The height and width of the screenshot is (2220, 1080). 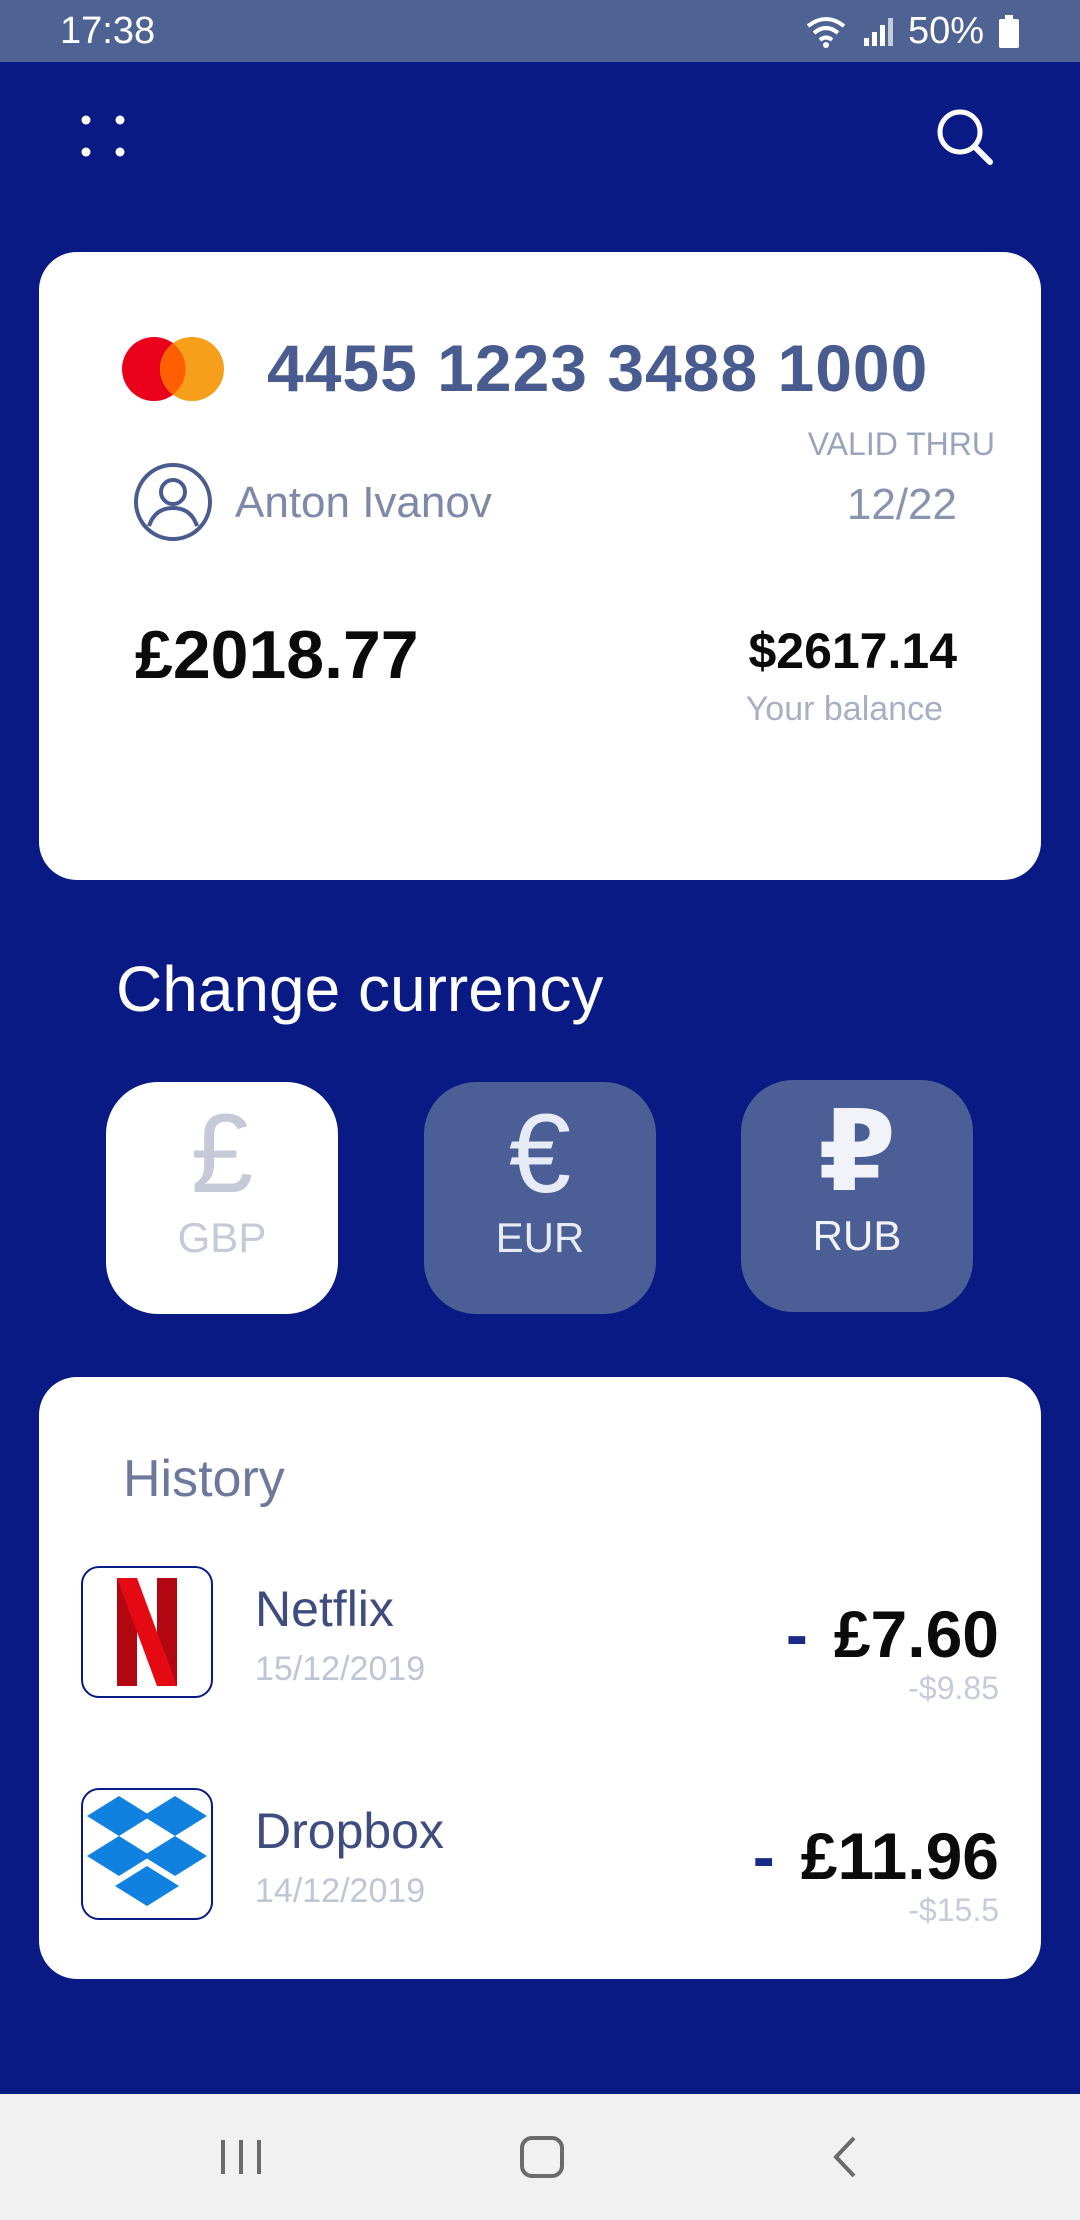 I want to click on history-title: History, so click(x=204, y=1479).